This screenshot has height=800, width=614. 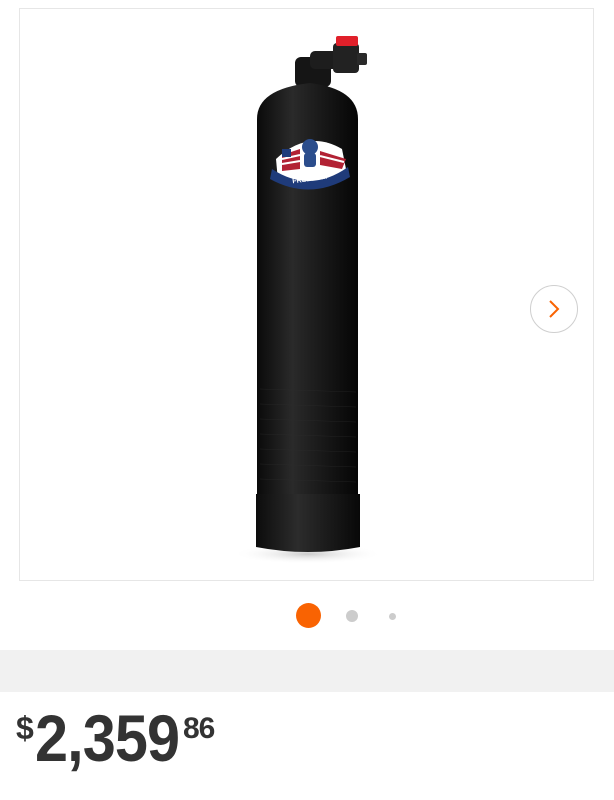 I want to click on carousel-pagination, so click(x=307, y=615).